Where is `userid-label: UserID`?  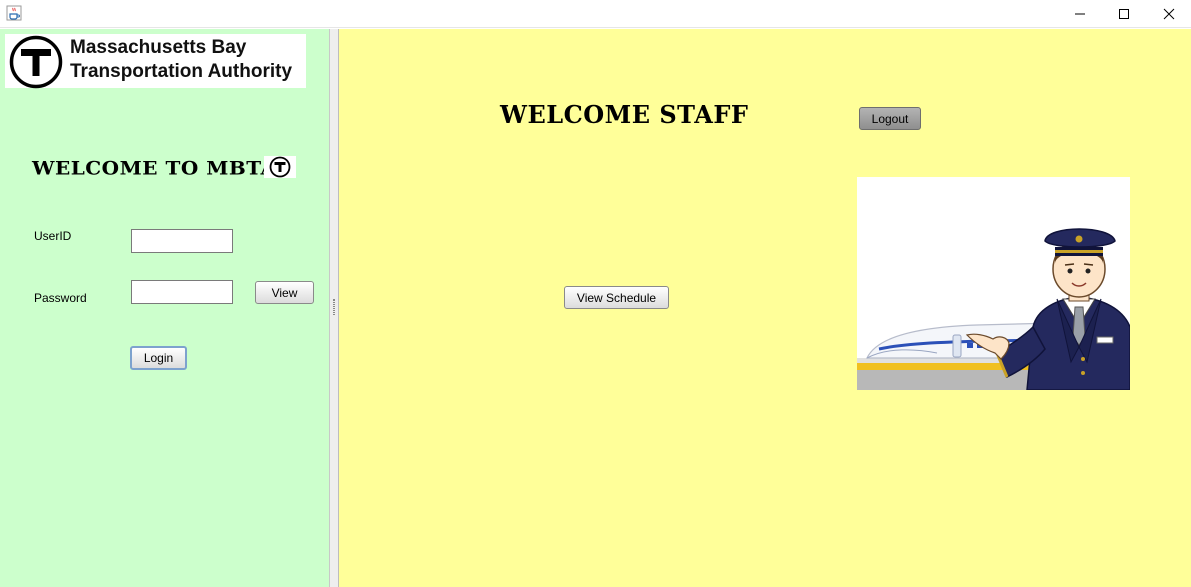 userid-label: UserID is located at coordinates (53, 236).